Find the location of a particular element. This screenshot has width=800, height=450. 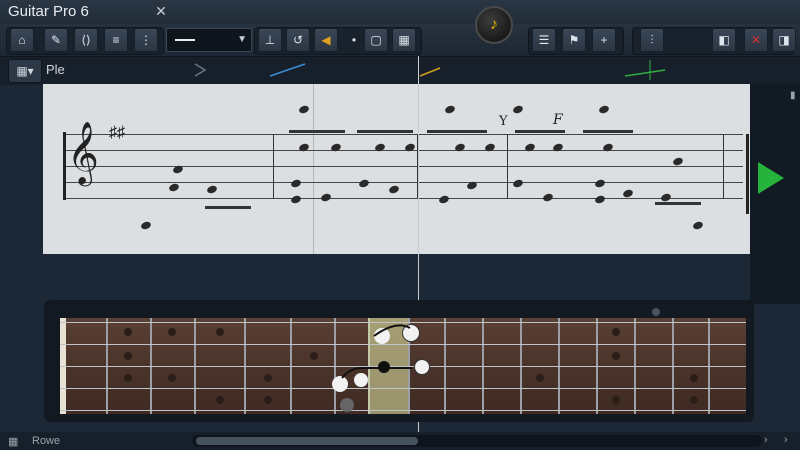

play-icon is located at coordinates (771, 178).